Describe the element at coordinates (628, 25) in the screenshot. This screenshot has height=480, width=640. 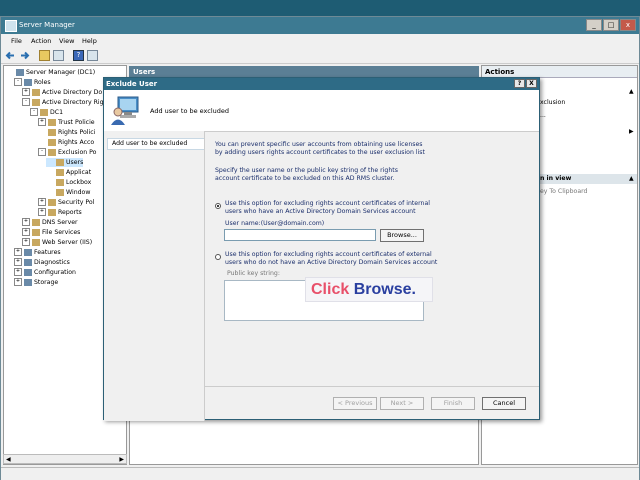
I see `close-button: x` at that location.